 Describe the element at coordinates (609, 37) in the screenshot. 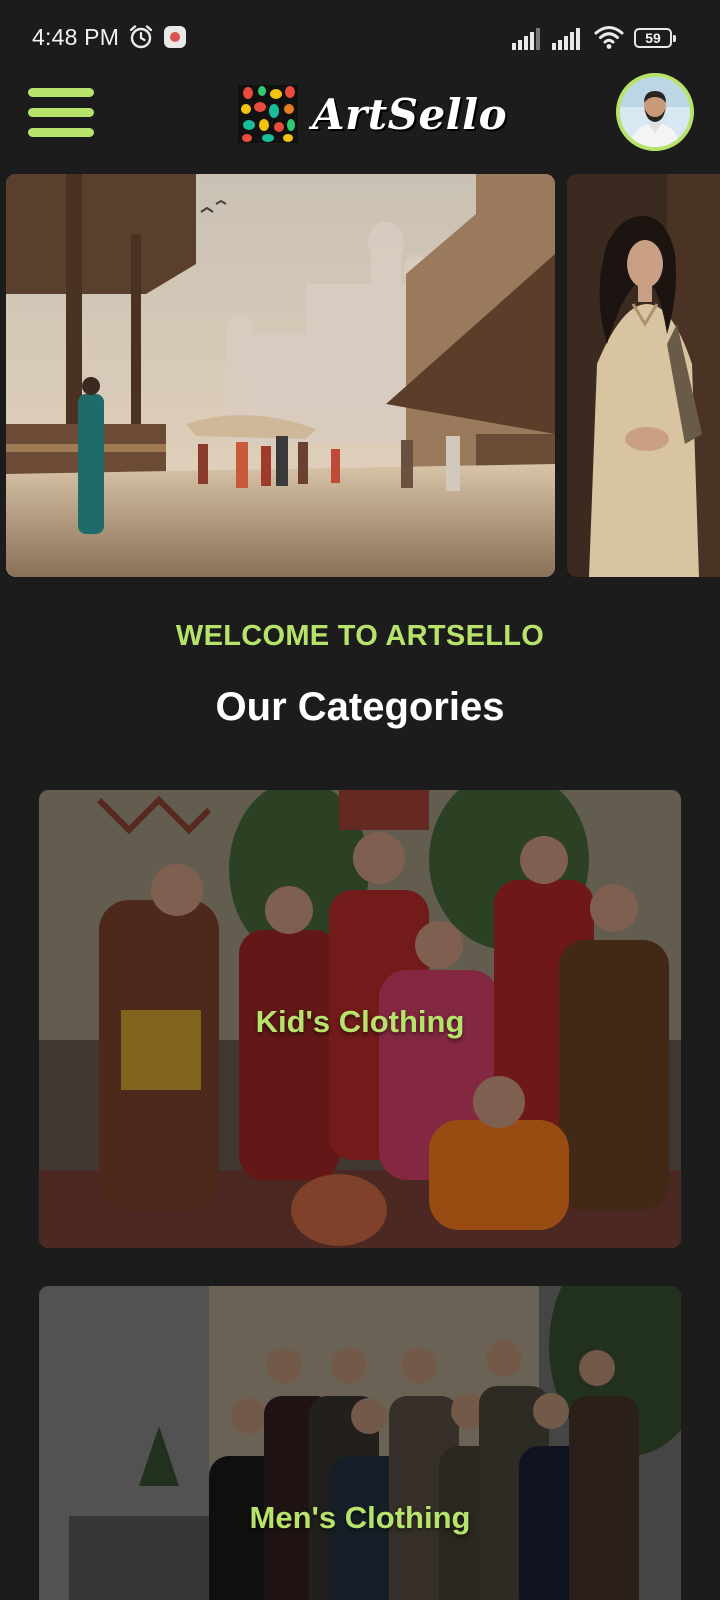

I see `wifi-icon` at that location.